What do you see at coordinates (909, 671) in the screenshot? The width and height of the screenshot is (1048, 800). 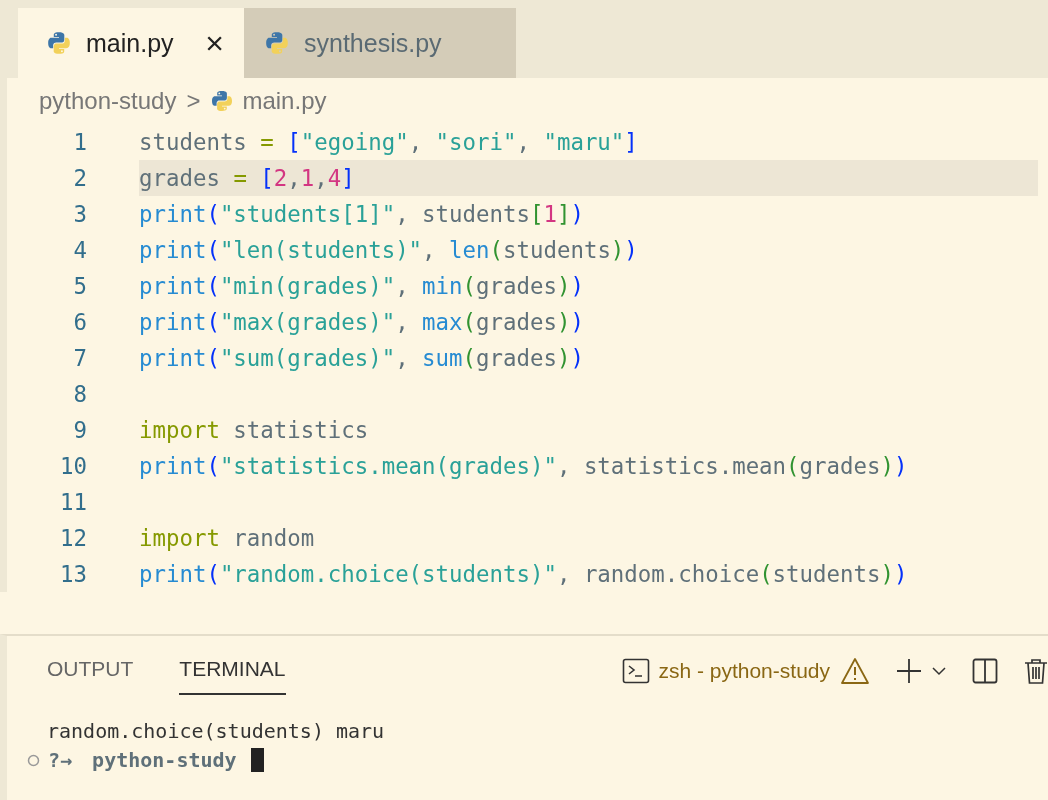 I see `plus-icon` at bounding box center [909, 671].